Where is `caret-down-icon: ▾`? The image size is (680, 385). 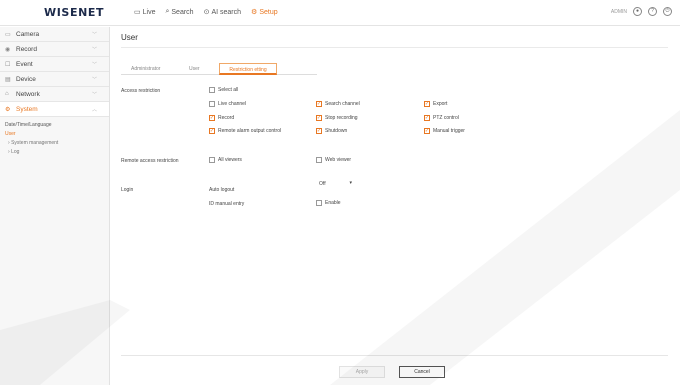 caret-down-icon: ▾ is located at coordinates (350, 183).